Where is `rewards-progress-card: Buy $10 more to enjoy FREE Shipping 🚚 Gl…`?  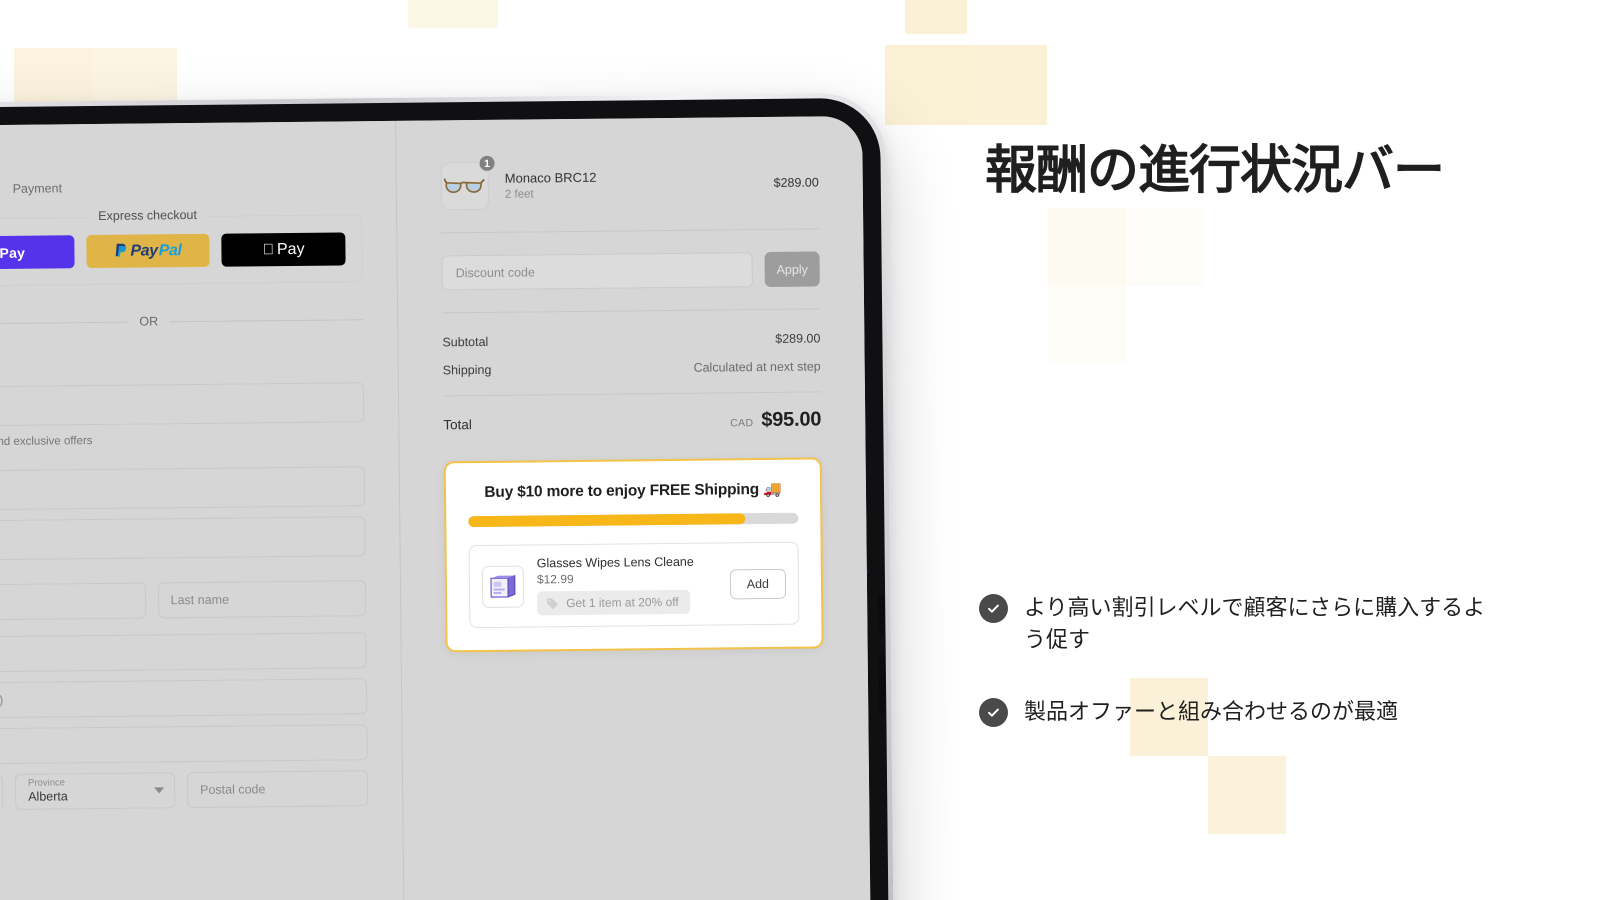 rewards-progress-card: Buy $10 more to enjoy FREE Shipping 🚚 Gl… is located at coordinates (633, 555).